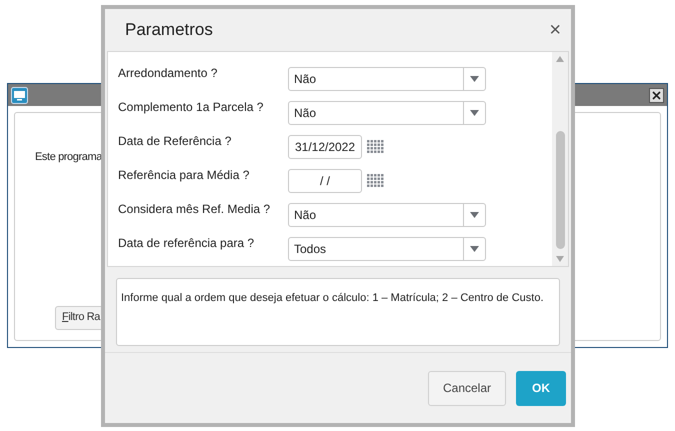 This screenshot has height=431, width=675. I want to click on scroll-up-icon, so click(560, 59).